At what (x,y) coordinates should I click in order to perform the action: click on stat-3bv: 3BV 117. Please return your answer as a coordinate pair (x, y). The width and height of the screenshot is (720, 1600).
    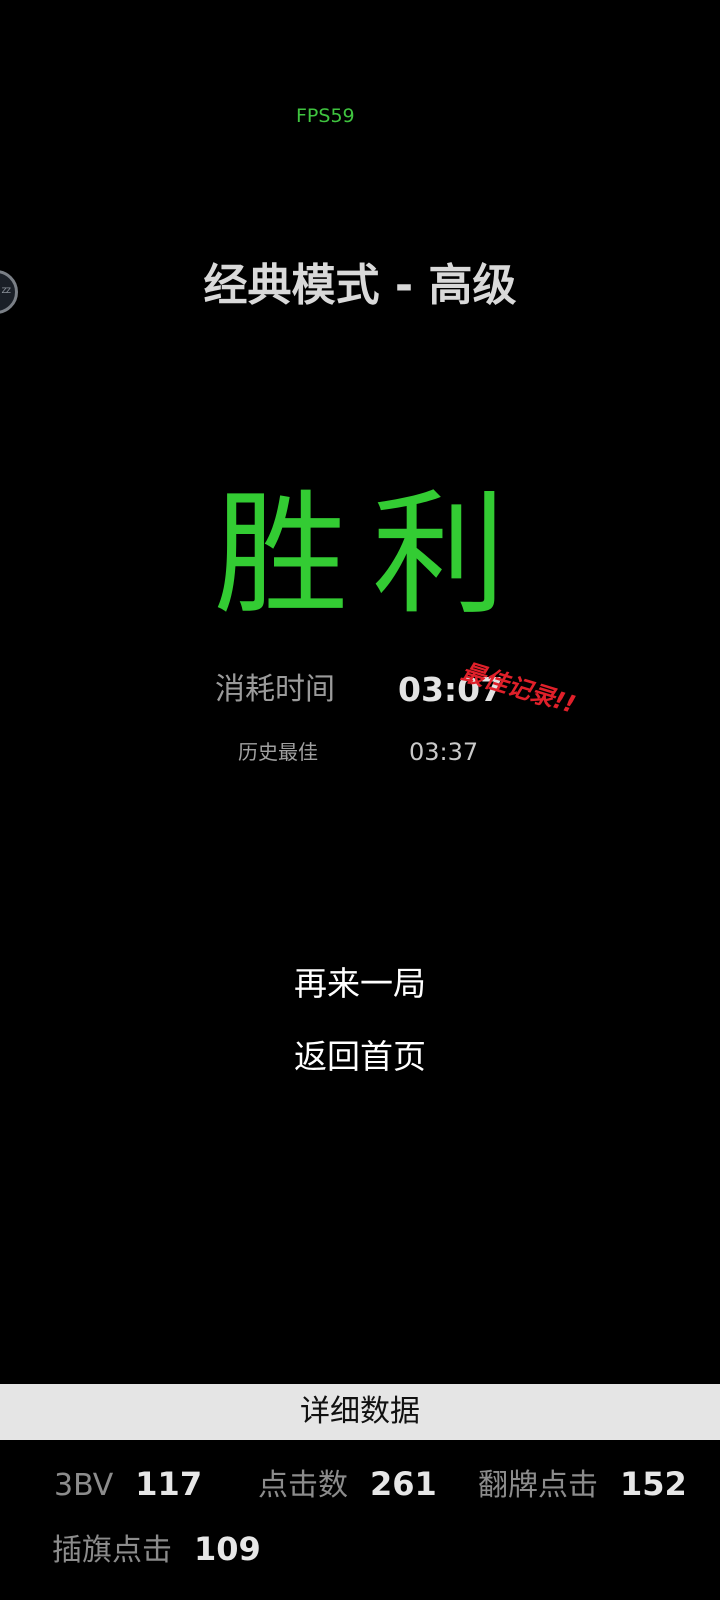
    Looking at the image, I should click on (128, 1487).